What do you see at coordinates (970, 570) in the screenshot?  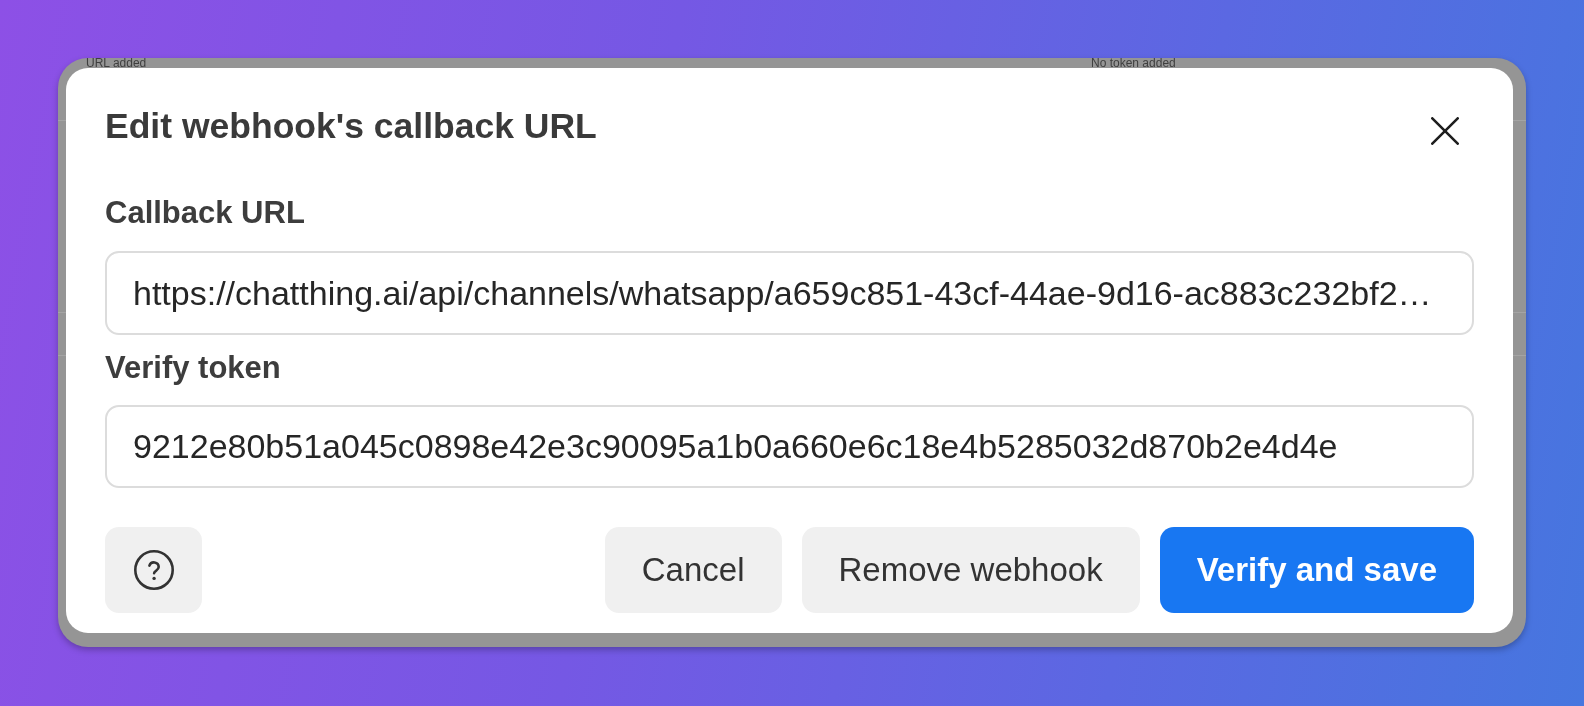 I see `secondary-button: Remove webhook` at bounding box center [970, 570].